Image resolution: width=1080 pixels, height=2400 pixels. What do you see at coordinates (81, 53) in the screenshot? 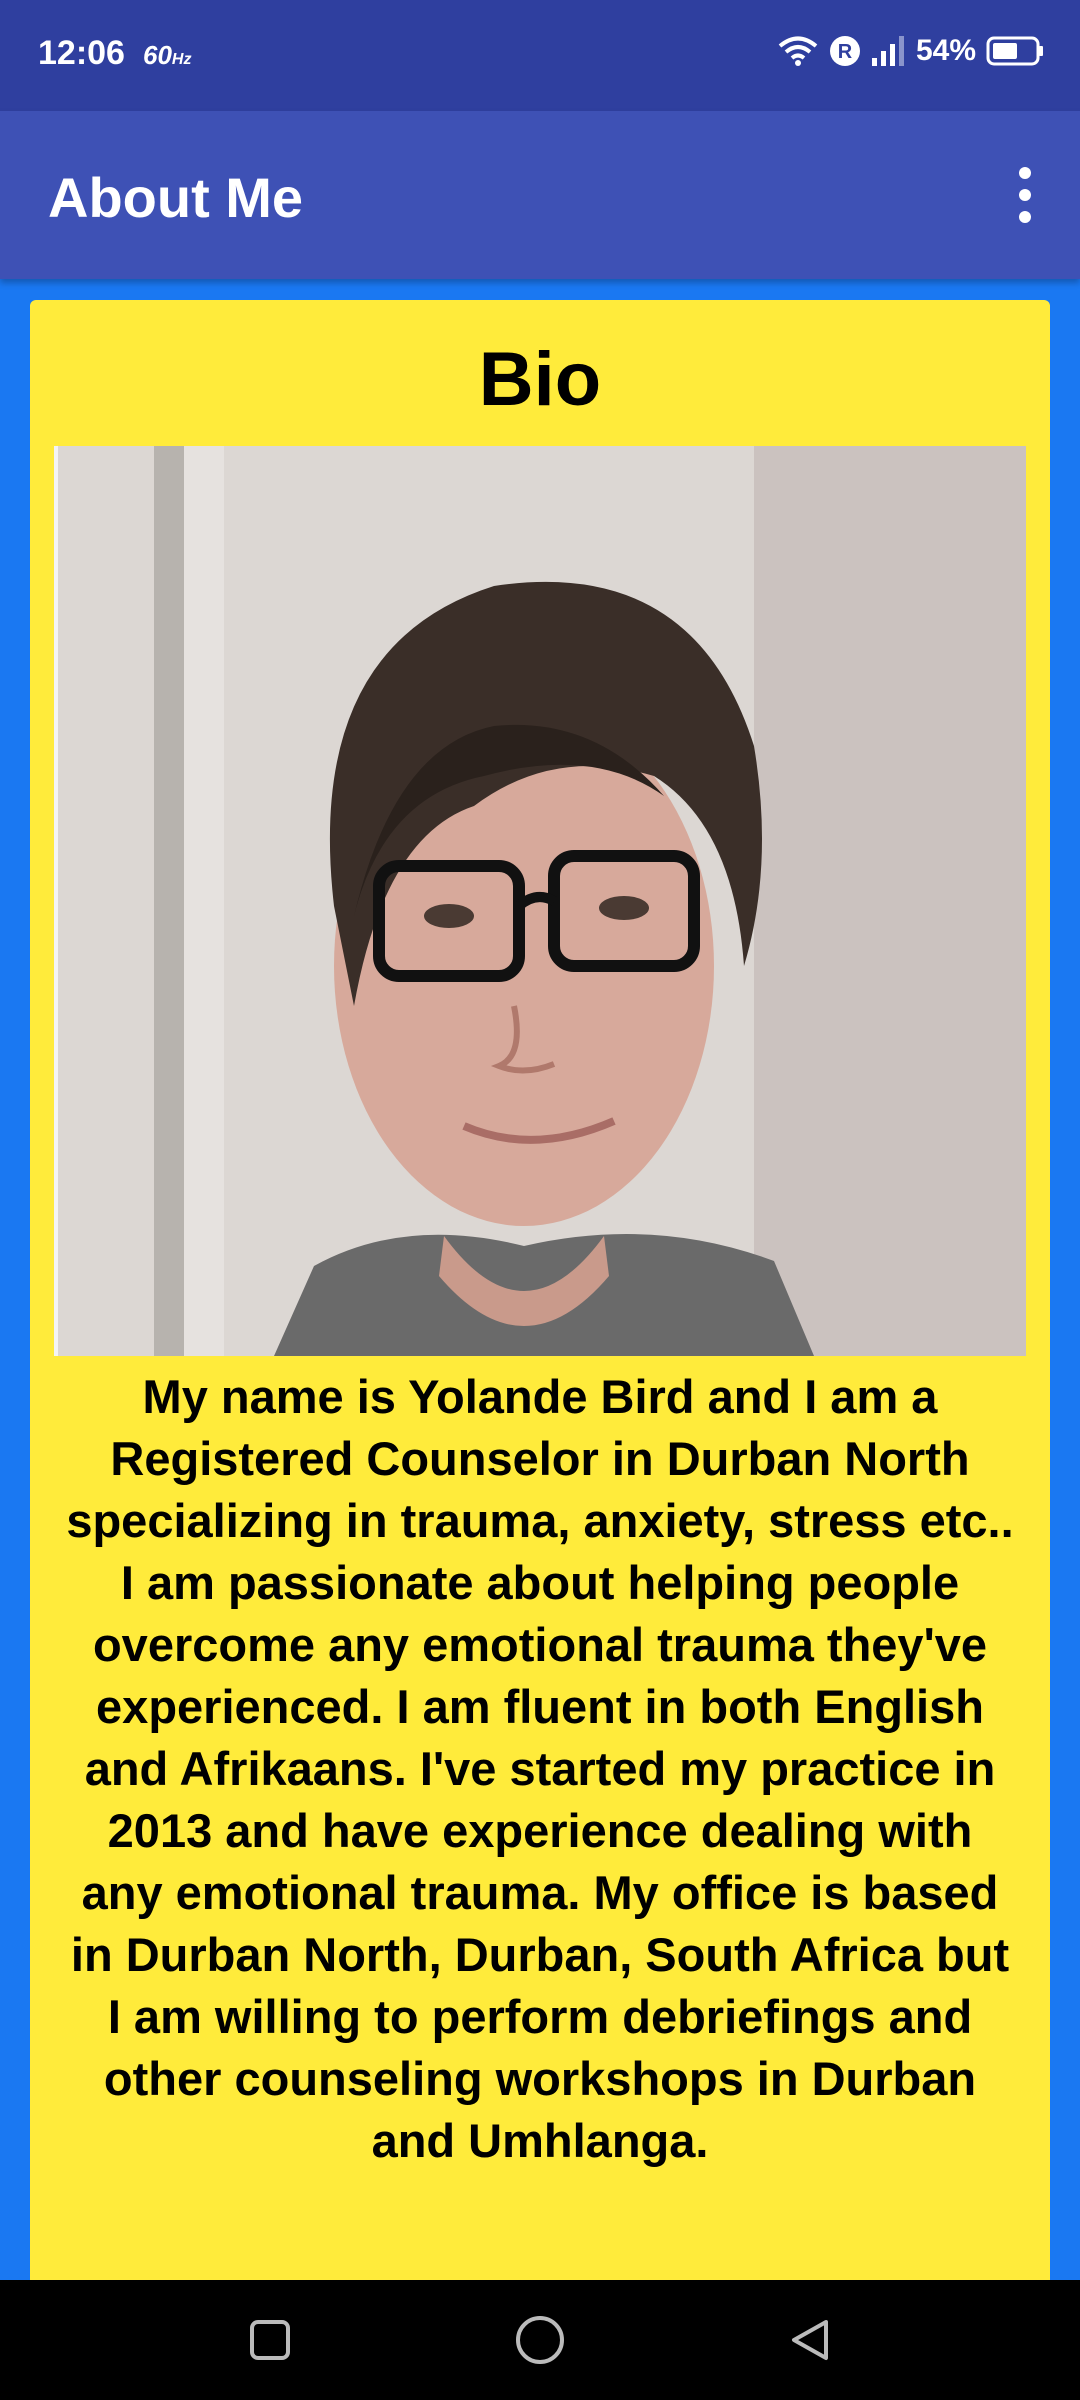
I see `status-time: 12:06` at bounding box center [81, 53].